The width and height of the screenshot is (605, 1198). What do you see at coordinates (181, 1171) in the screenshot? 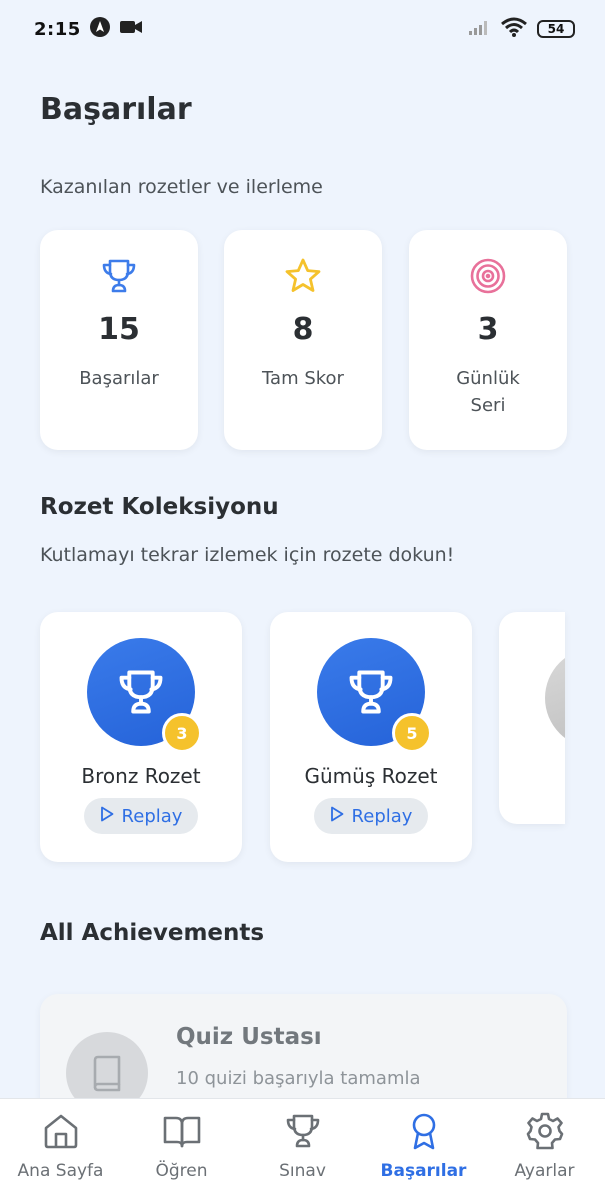
I see `nav-label: Öğren` at bounding box center [181, 1171].